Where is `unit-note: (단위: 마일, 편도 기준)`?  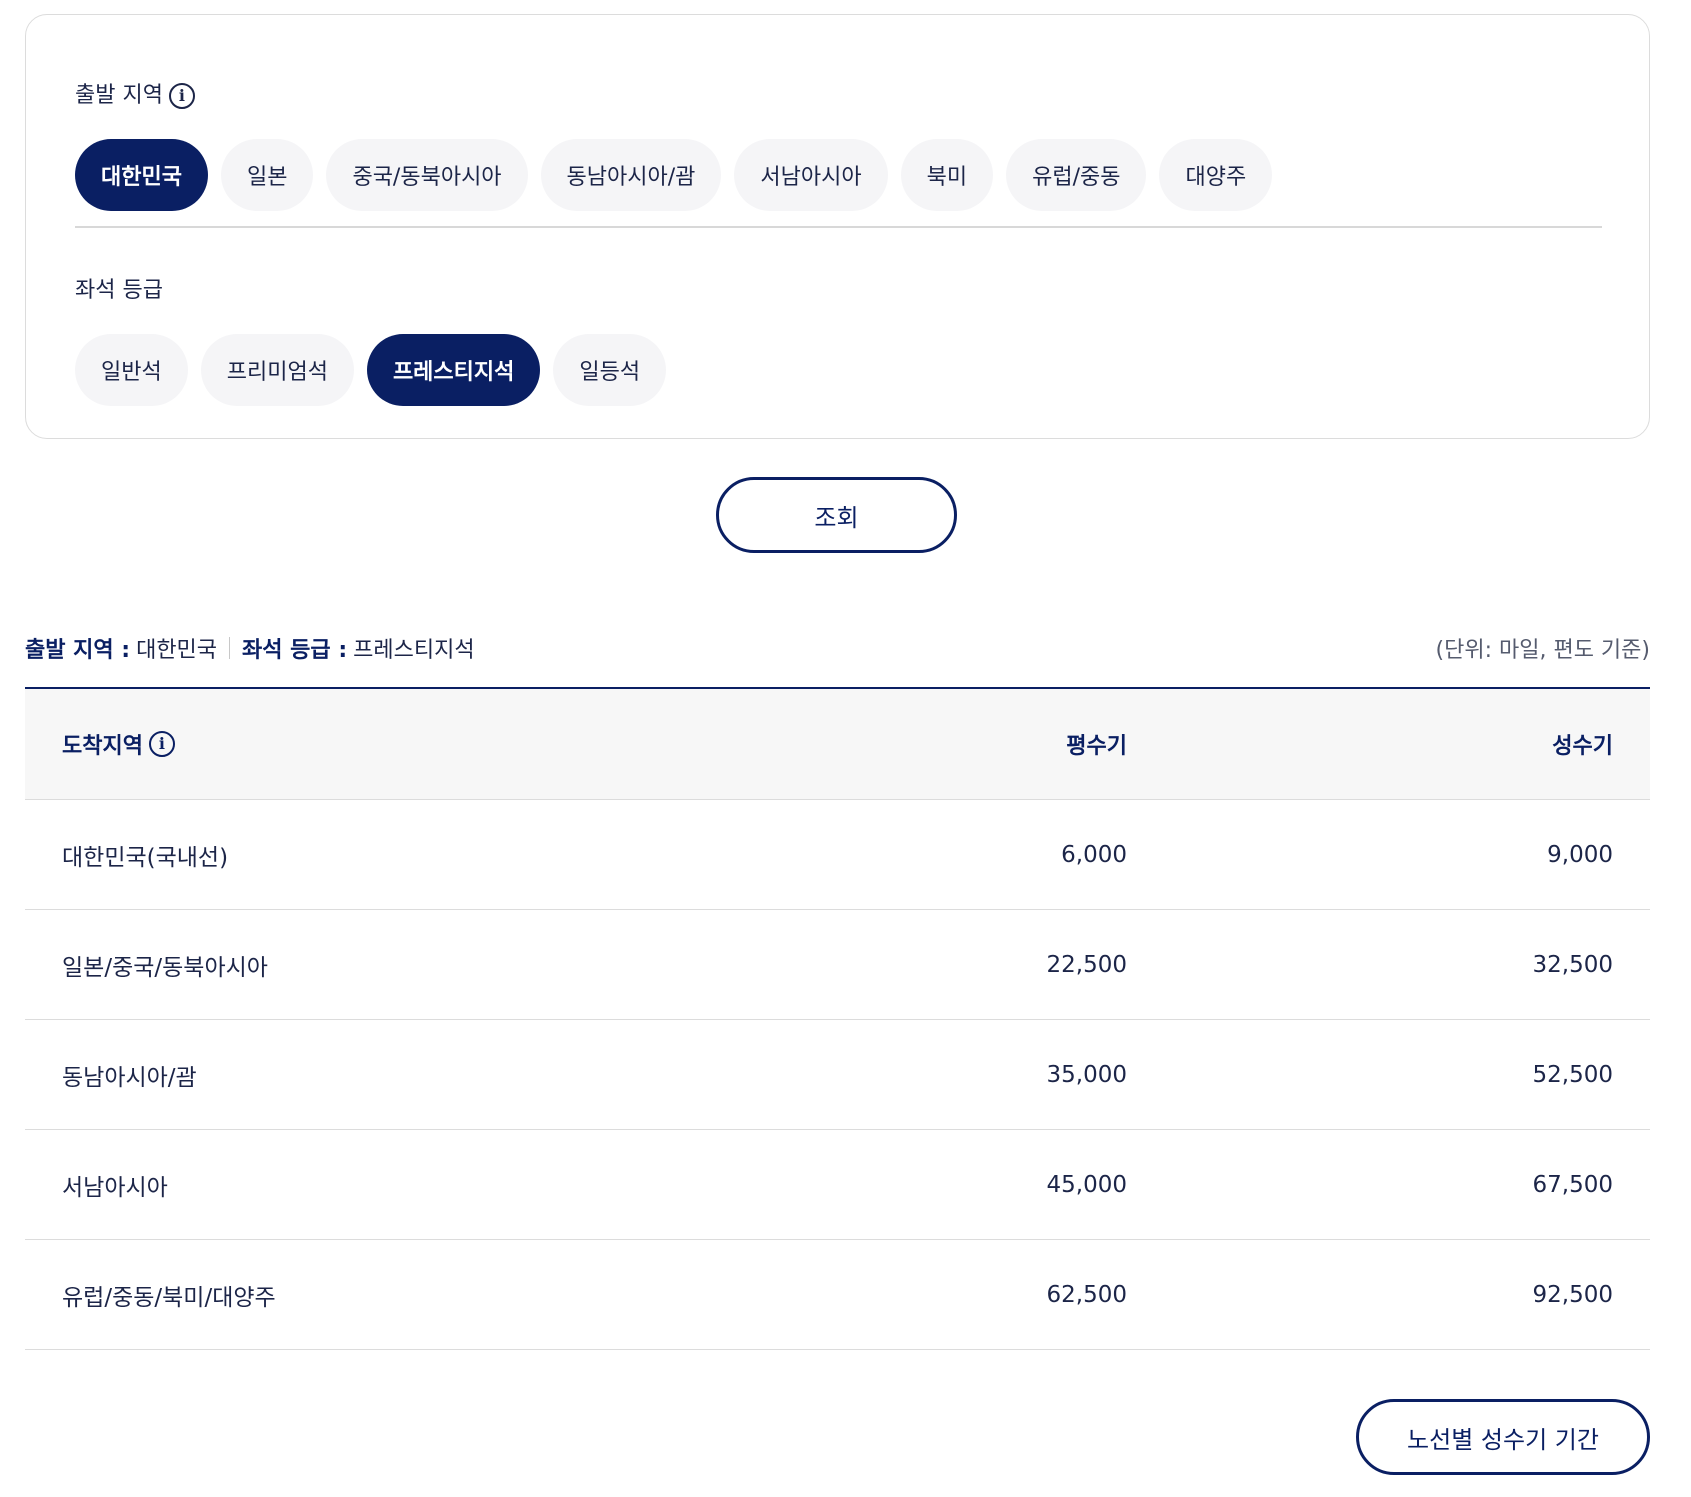 unit-note: (단위: 마일, 편도 기준) is located at coordinates (1542, 650).